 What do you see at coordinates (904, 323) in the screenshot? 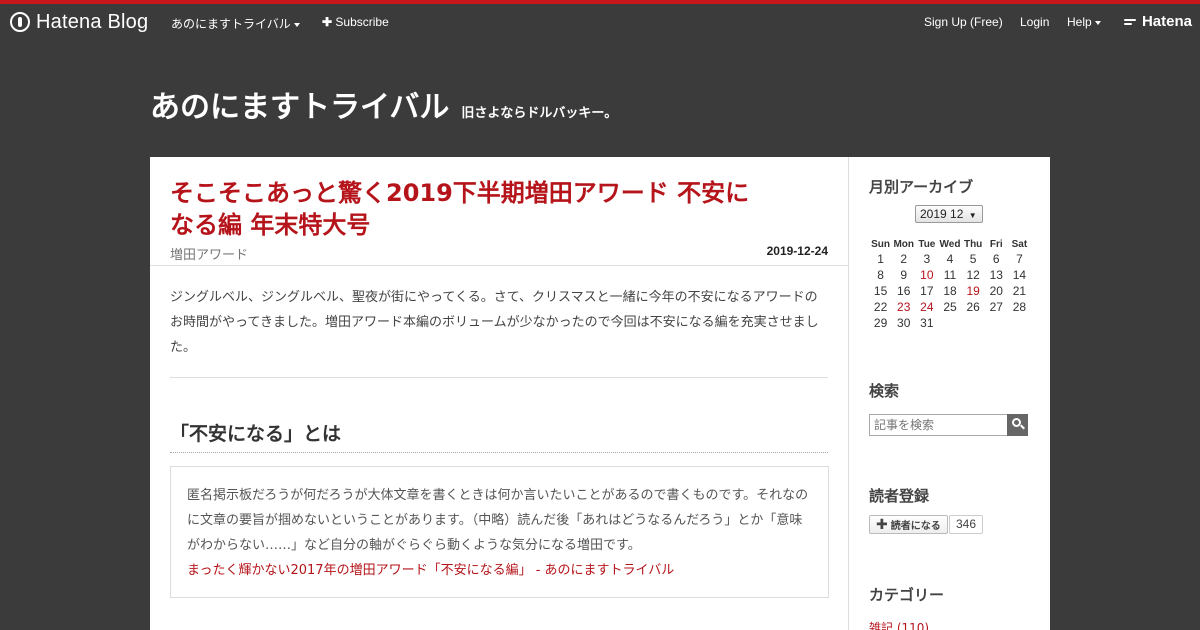
I see `calendar-day: 30` at bounding box center [904, 323].